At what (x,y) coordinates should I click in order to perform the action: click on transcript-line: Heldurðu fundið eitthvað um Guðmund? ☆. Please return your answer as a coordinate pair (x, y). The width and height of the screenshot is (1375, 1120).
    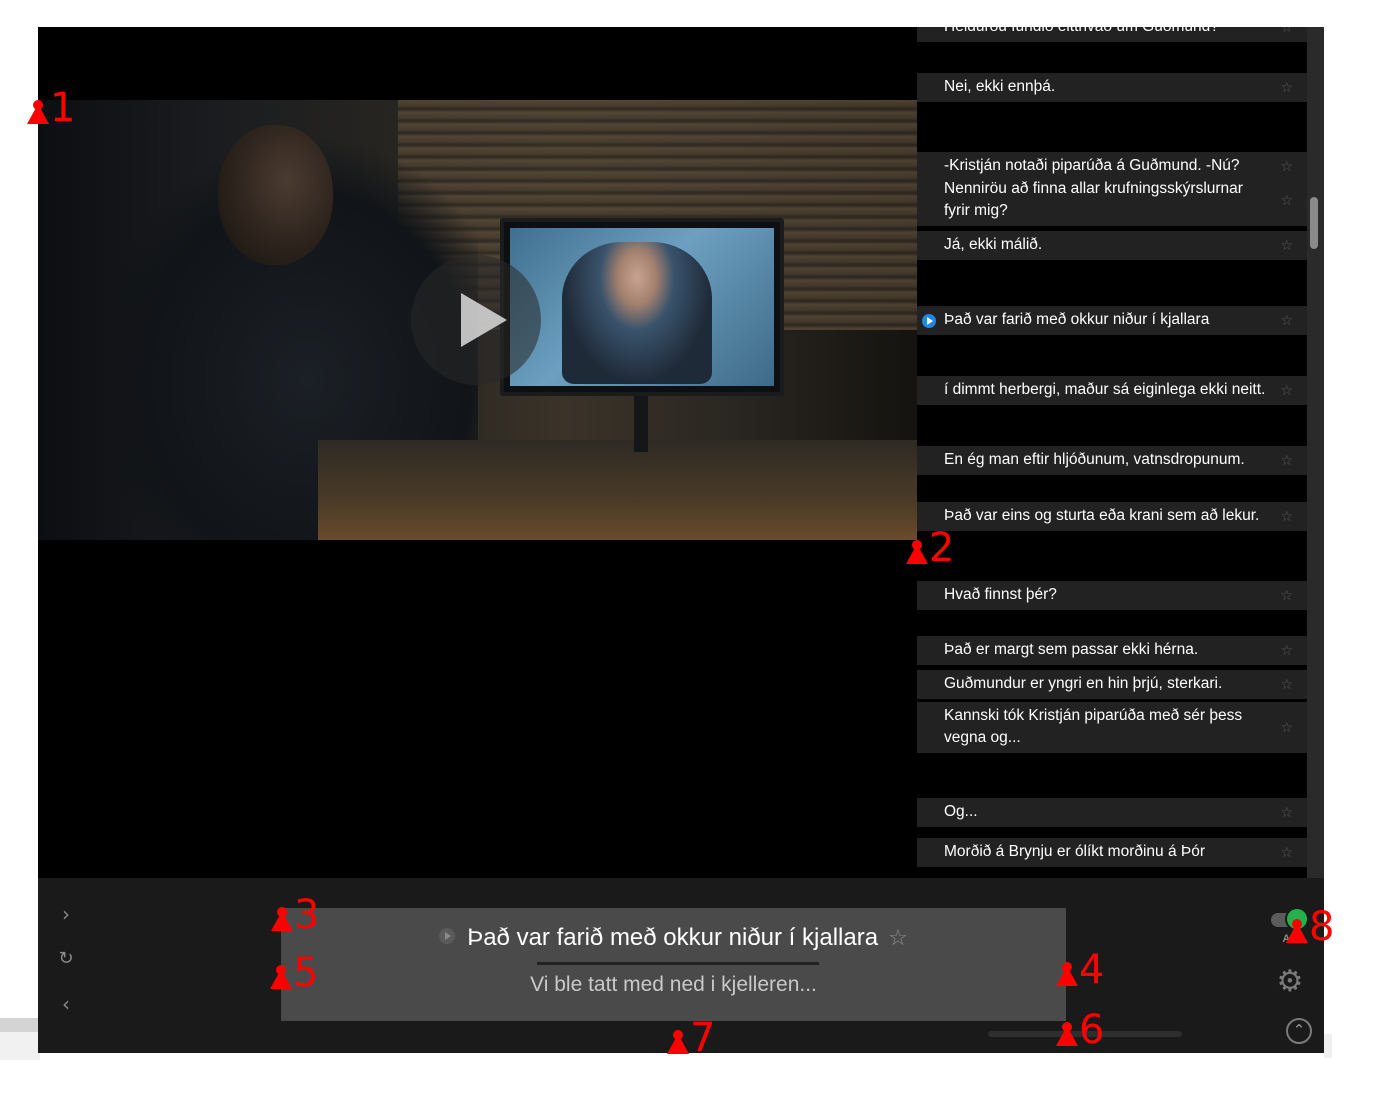
    Looking at the image, I should click on (1112, 34).